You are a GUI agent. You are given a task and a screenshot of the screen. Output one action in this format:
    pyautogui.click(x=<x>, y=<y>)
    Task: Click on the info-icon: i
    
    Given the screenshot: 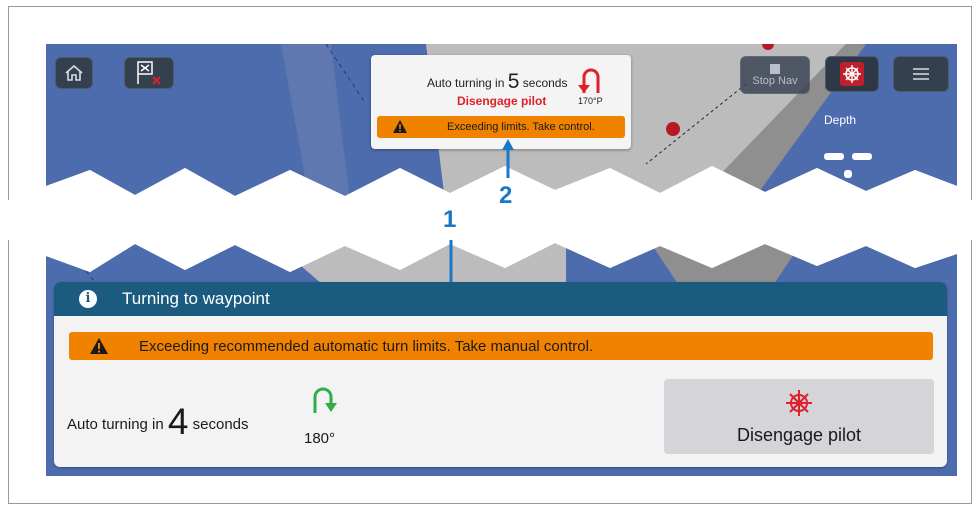 What is the action you would take?
    pyautogui.click(x=88, y=299)
    